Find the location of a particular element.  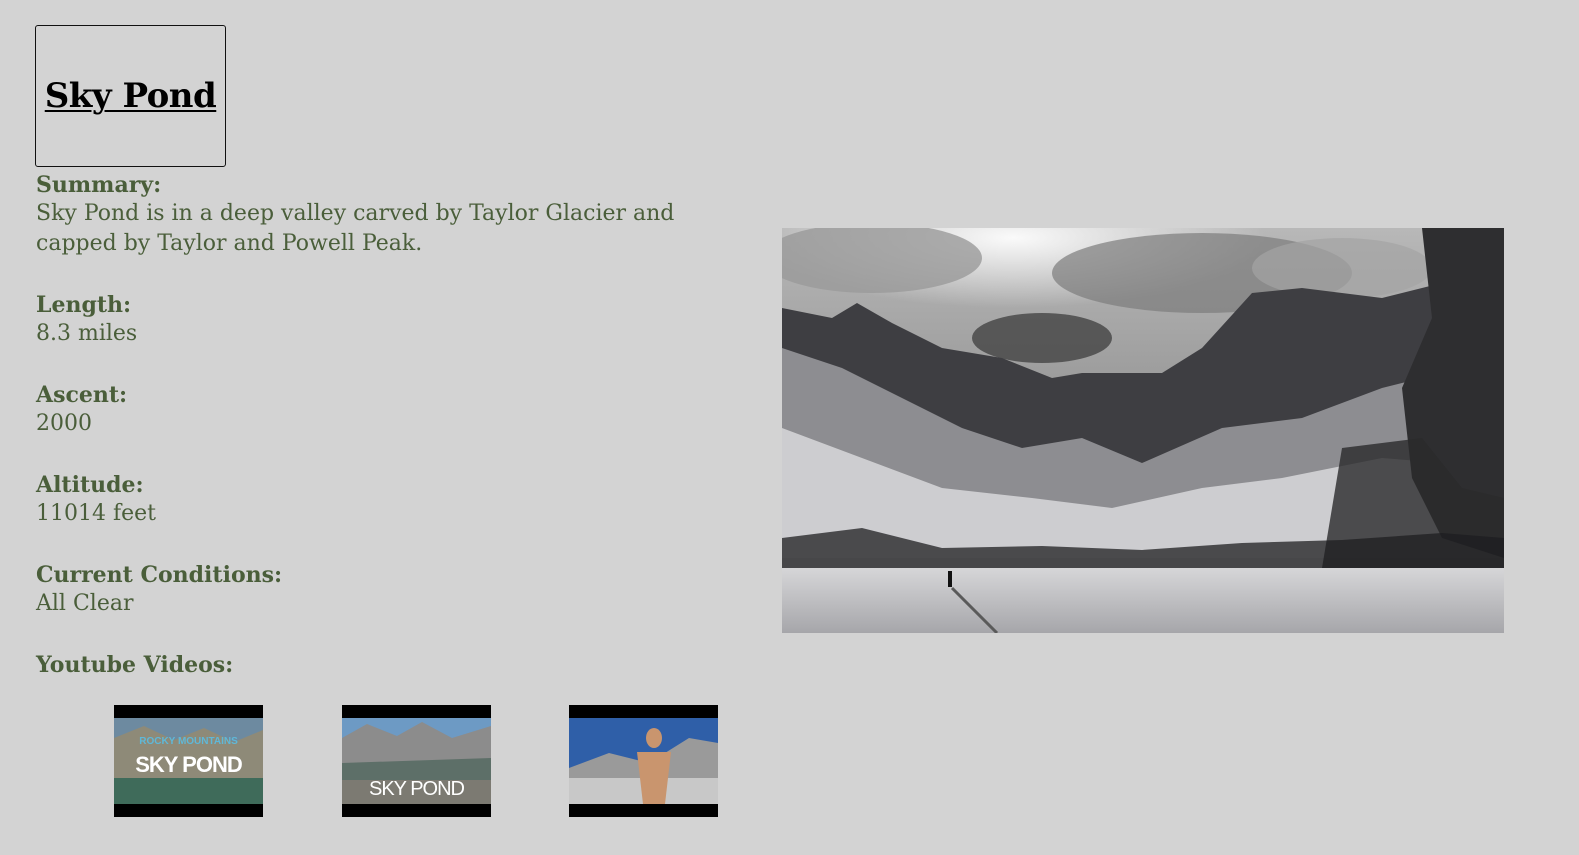

youtube-video-thumbnail-2: SKY POND is located at coordinates (416, 761).